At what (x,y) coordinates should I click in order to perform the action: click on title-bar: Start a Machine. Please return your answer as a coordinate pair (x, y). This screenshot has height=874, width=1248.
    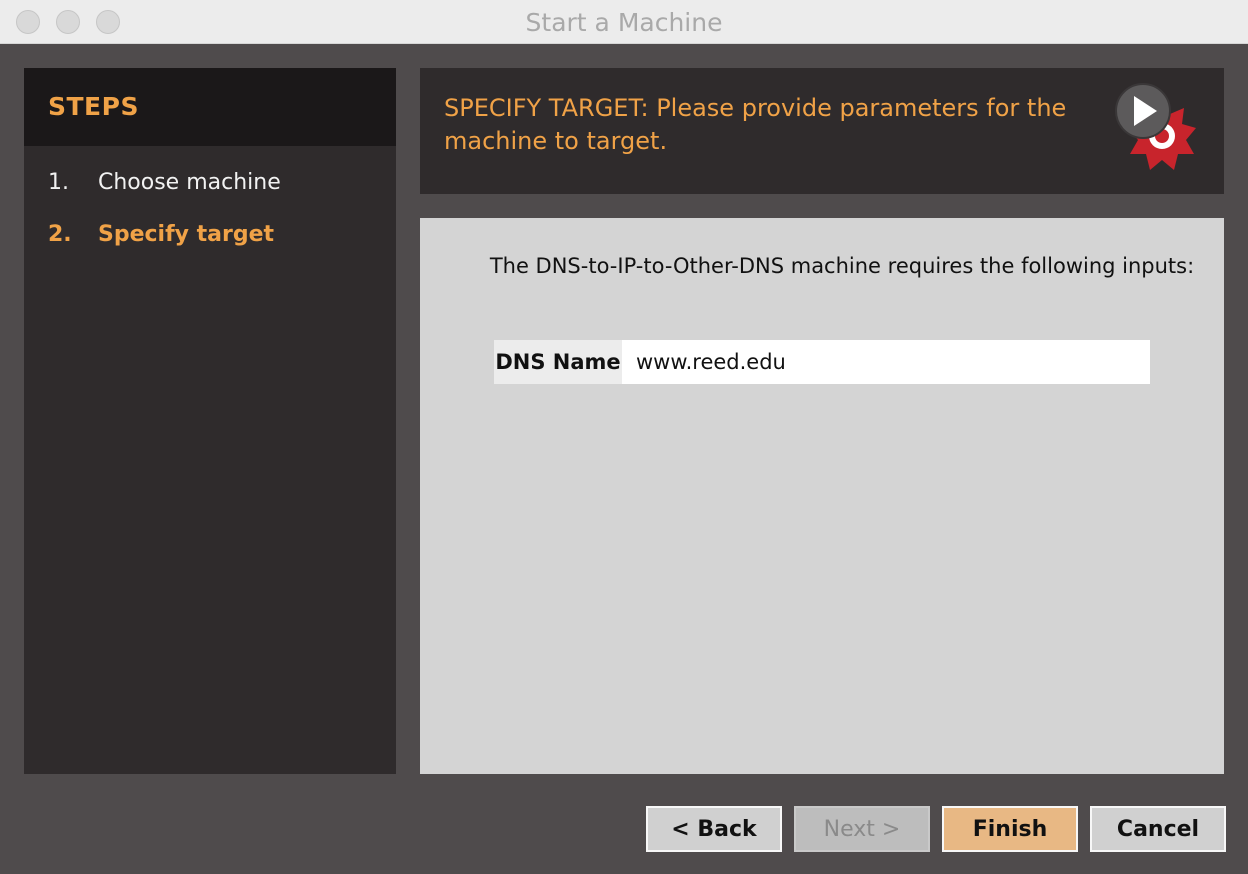
    Looking at the image, I should click on (624, 22).